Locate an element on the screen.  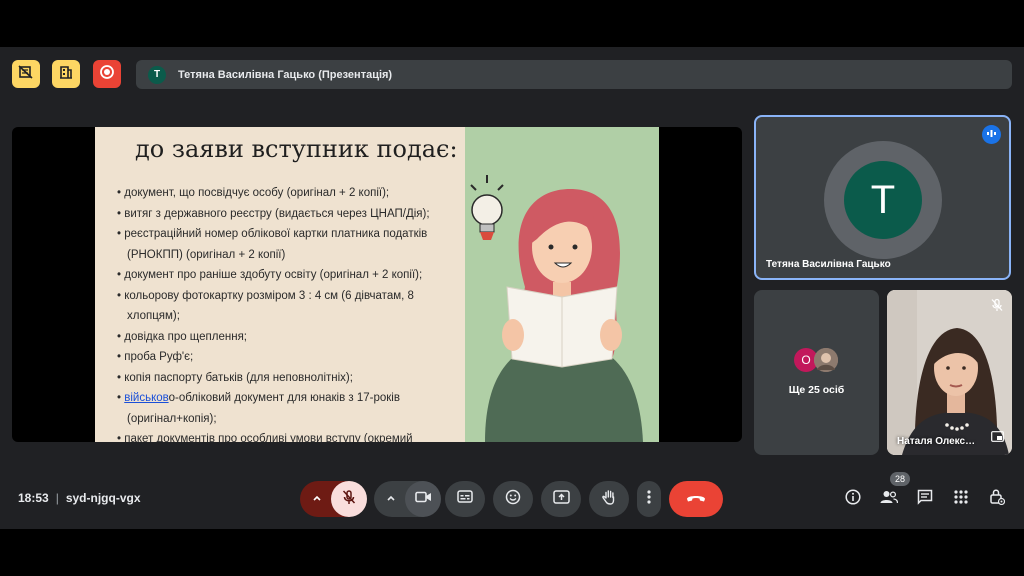
record-icon is located at coordinates (107, 74).